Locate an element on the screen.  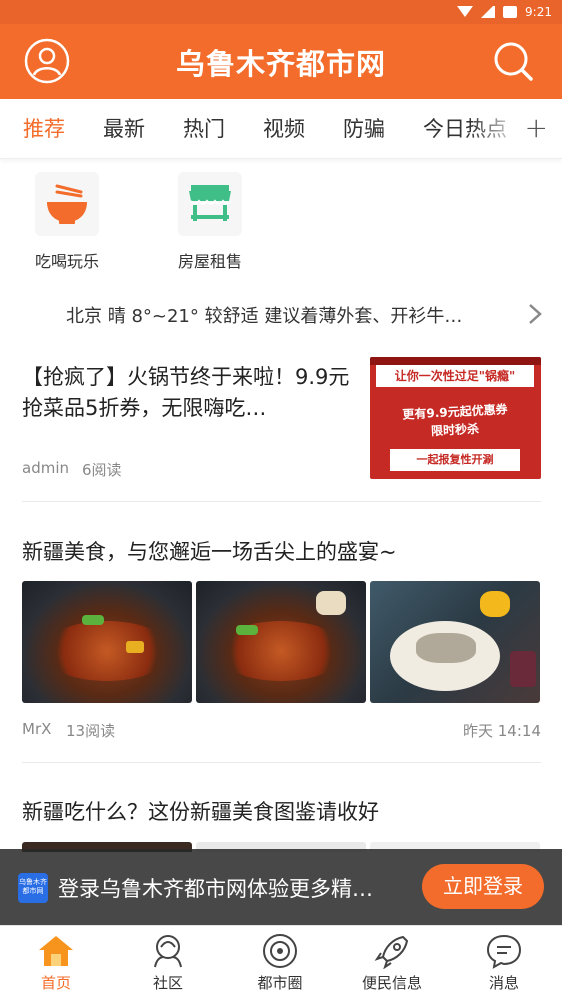
nav-services: 便民信息 is located at coordinates (392, 962).